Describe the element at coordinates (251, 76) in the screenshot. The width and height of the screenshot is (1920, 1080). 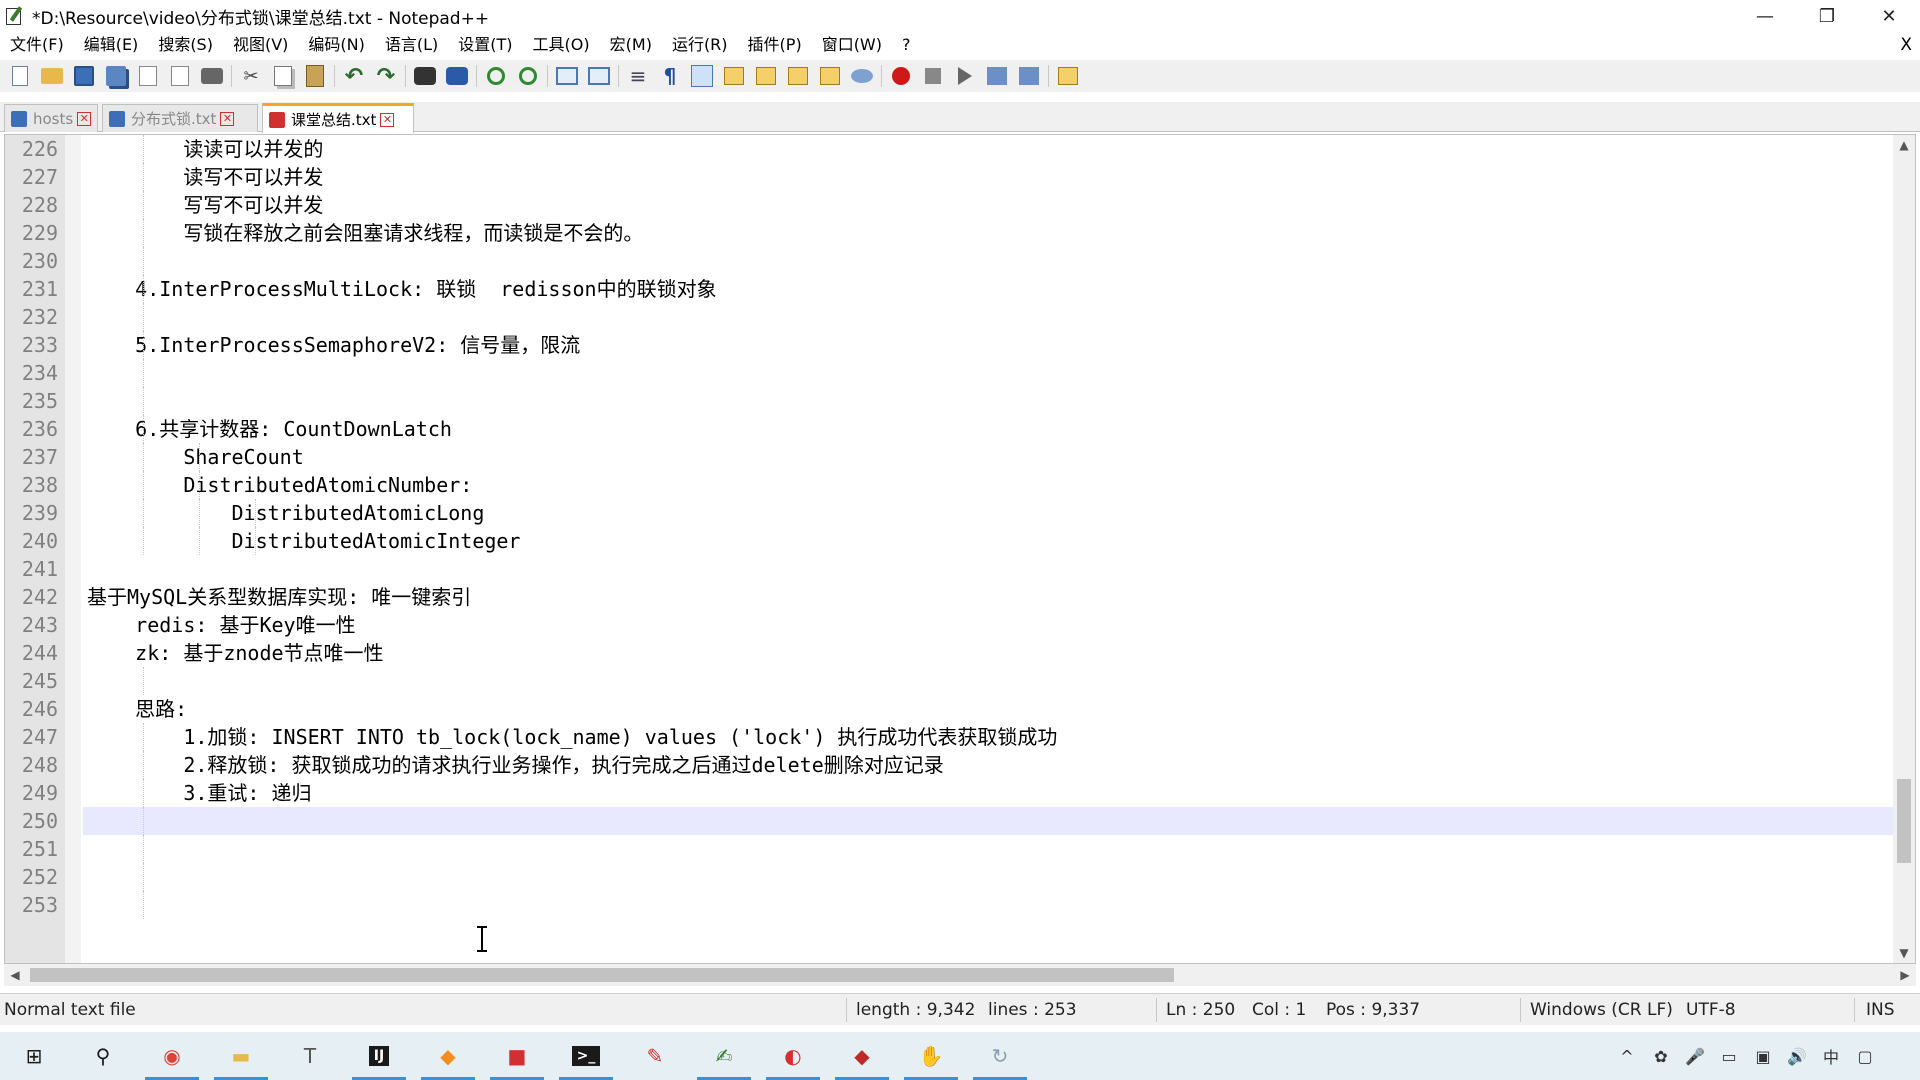
I see `cut-icon: ✂` at that location.